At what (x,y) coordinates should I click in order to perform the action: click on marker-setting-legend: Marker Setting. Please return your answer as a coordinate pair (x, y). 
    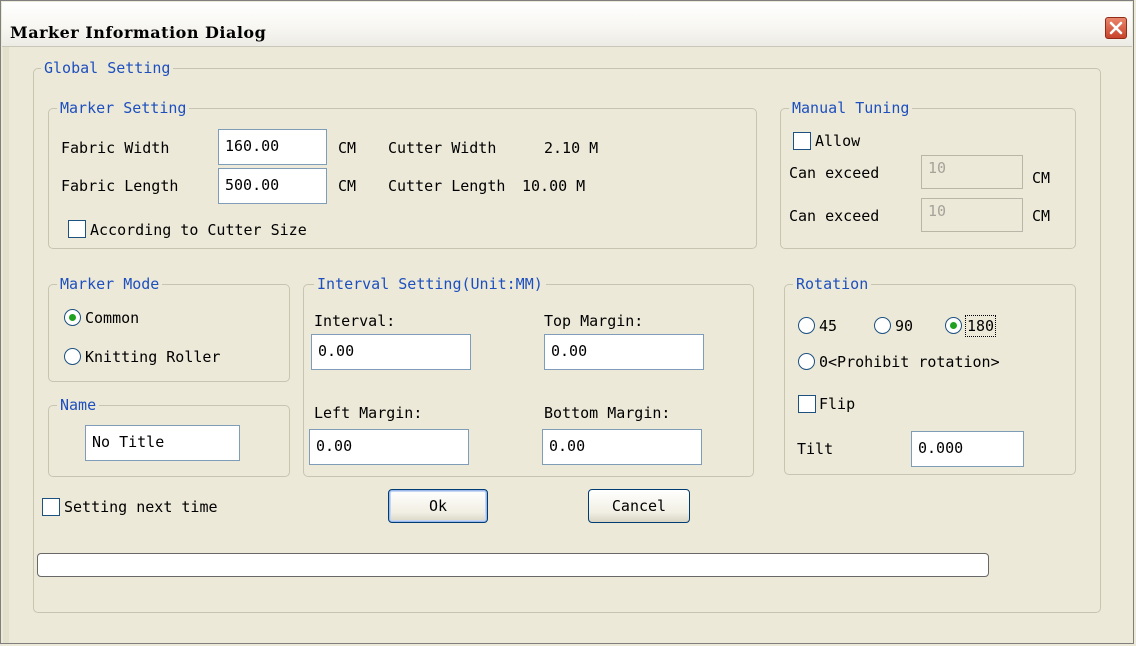
    Looking at the image, I should click on (123, 108).